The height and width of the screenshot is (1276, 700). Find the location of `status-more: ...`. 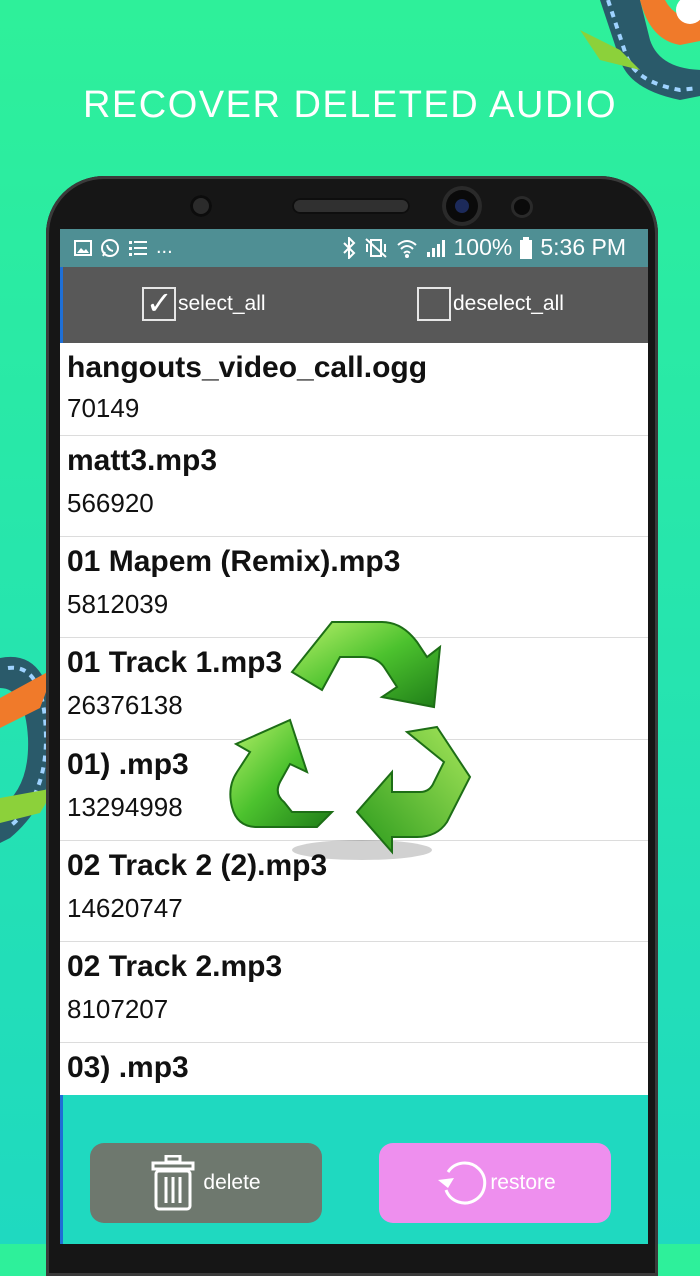

status-more: ... is located at coordinates (164, 247).